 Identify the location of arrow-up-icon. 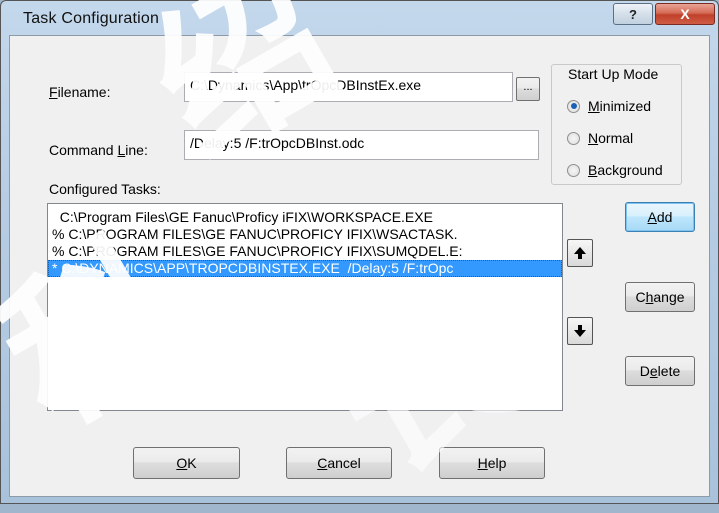
(580, 253).